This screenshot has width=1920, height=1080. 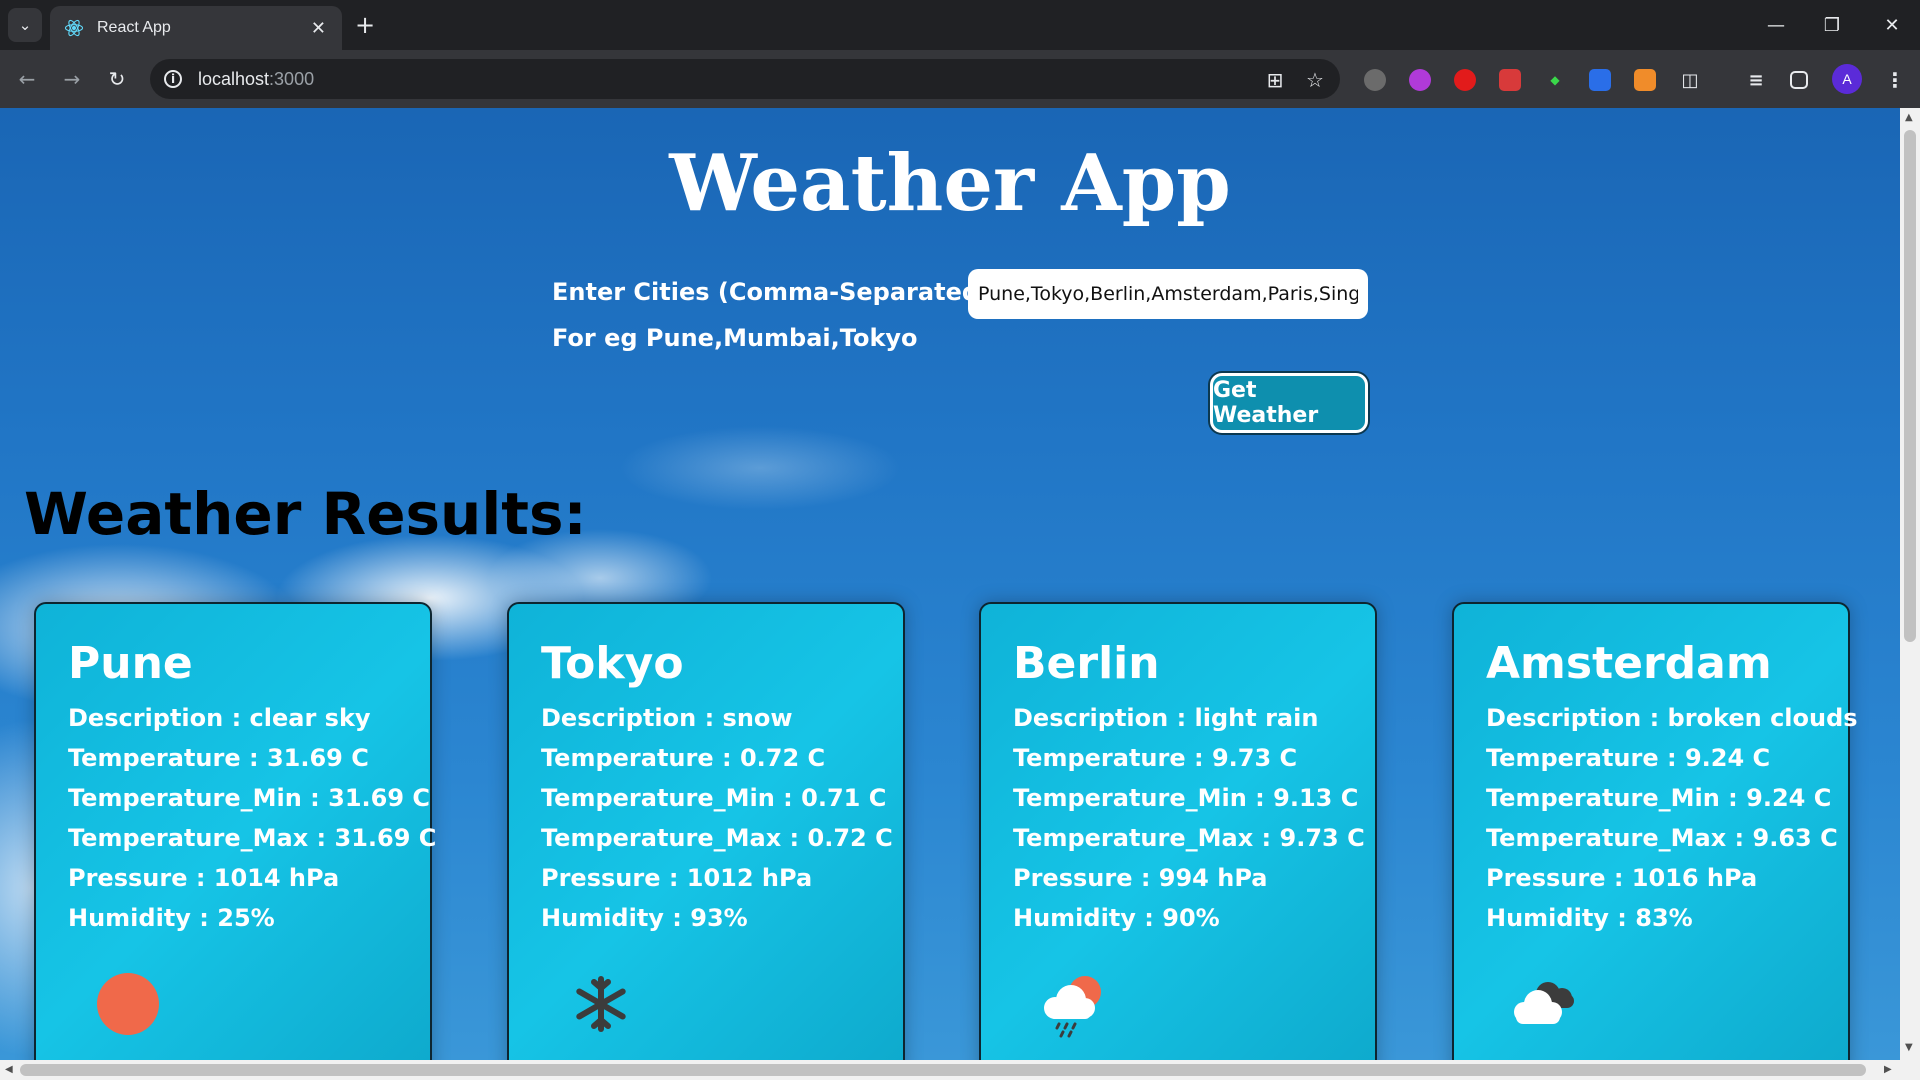 What do you see at coordinates (1799, 80) in the screenshot?
I see `side-panel-icon` at bounding box center [1799, 80].